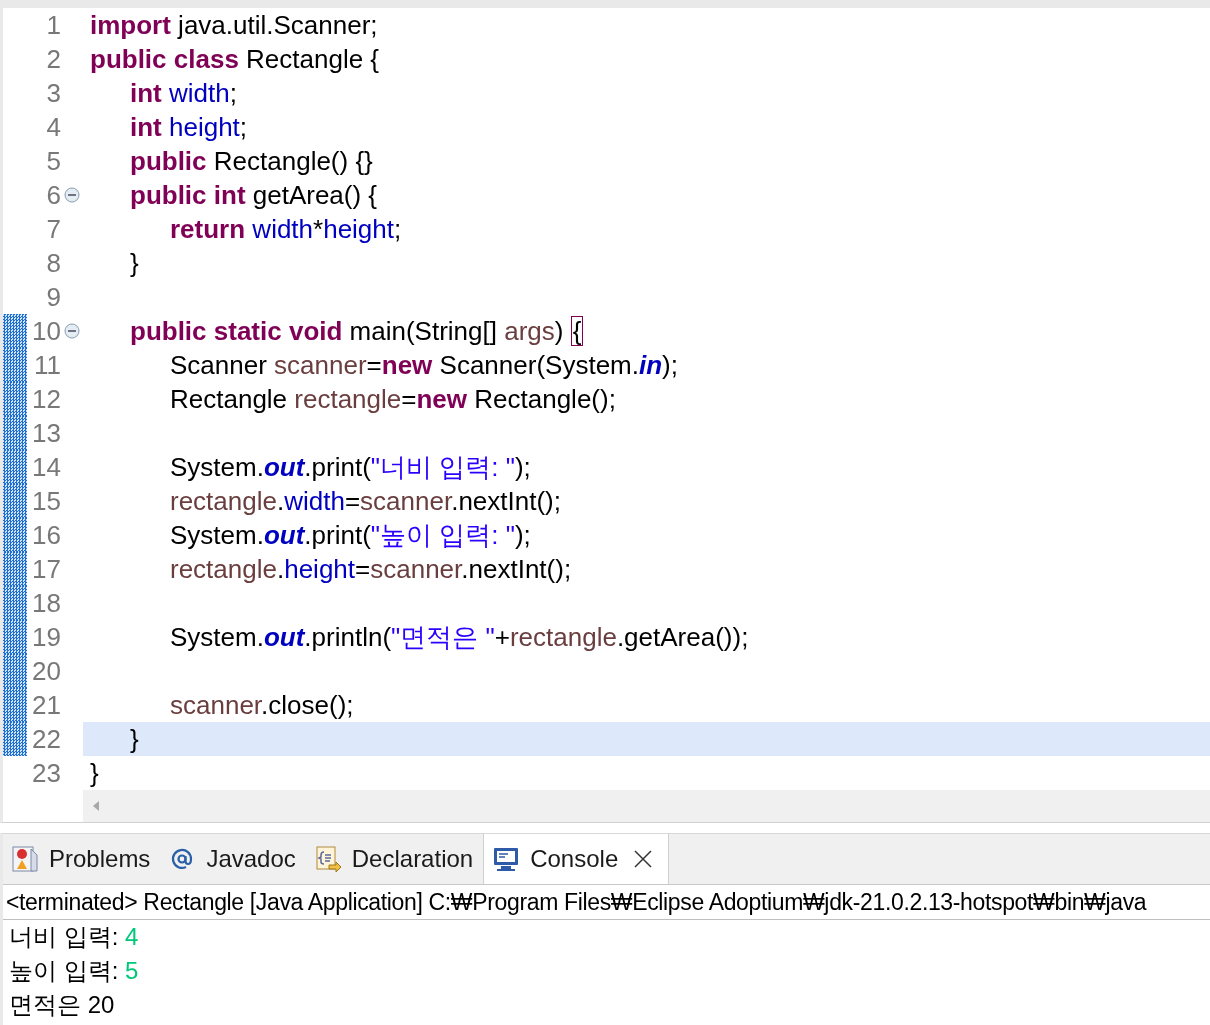 The height and width of the screenshot is (1025, 1210). Describe the element at coordinates (576, 859) in the screenshot. I see `view-tab: Console` at that location.